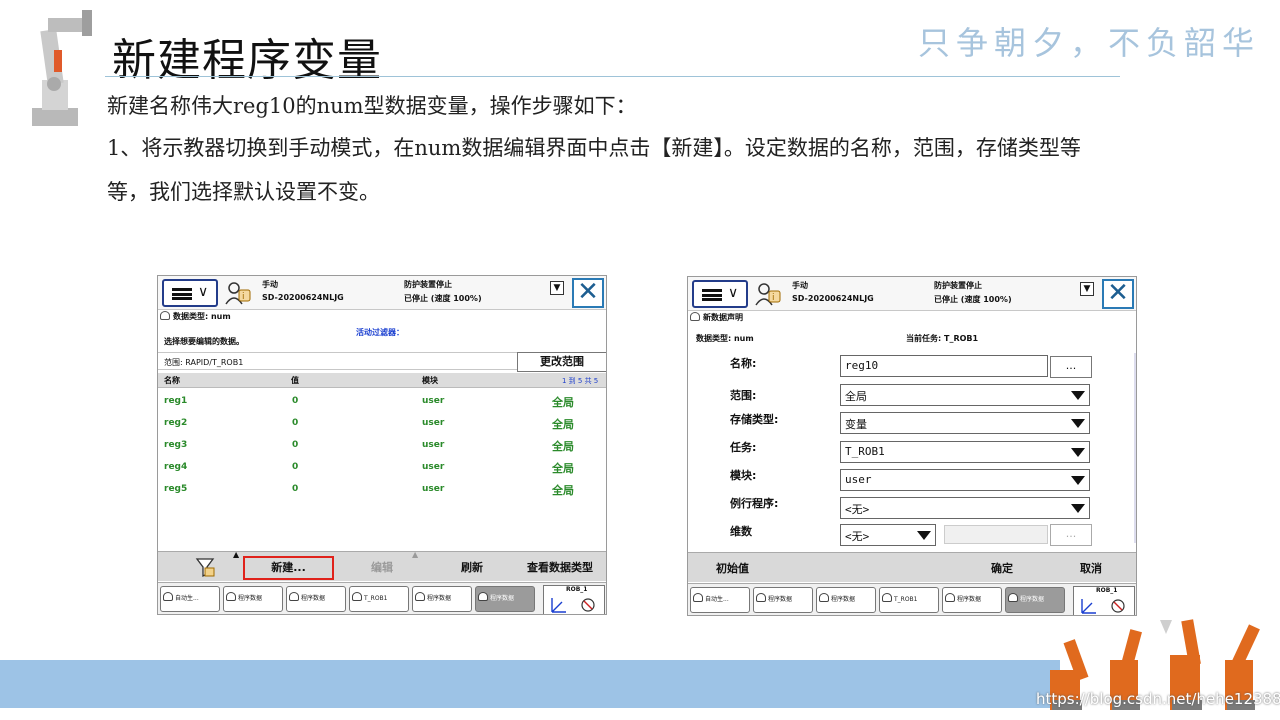 The height and width of the screenshot is (720, 1280). Describe the element at coordinates (195, 318) in the screenshot. I see `breadcrumb: 数据类型: num` at that location.